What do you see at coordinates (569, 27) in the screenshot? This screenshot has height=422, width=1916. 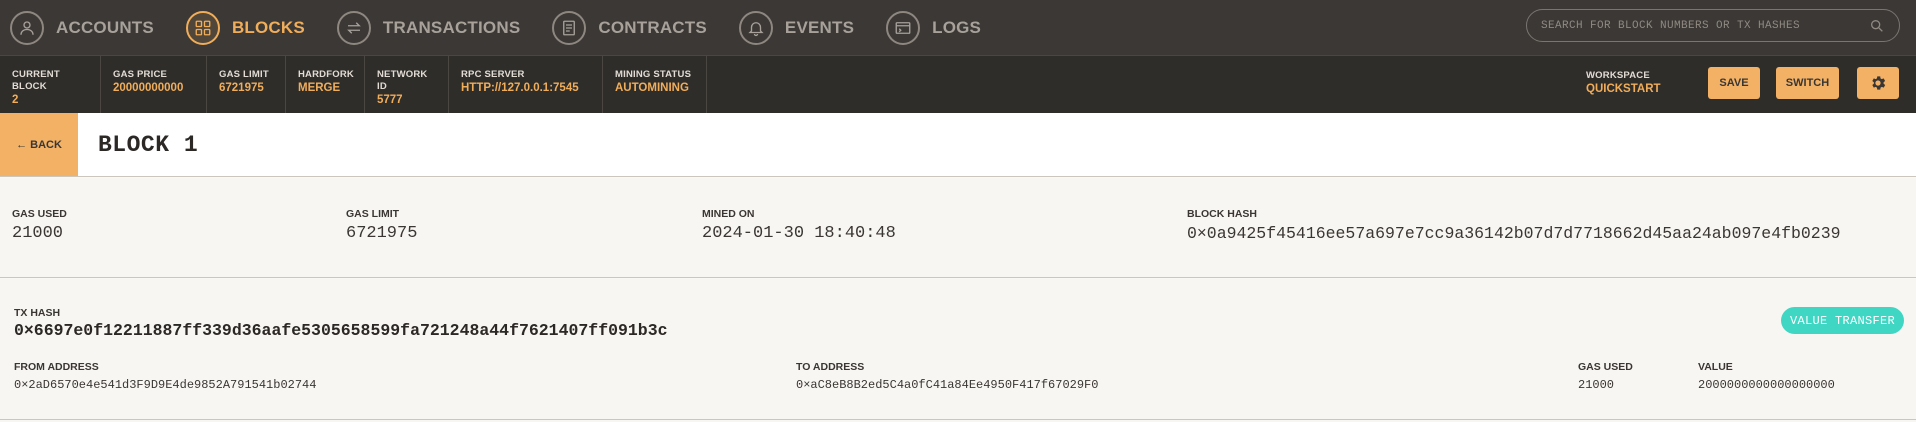 I see `document-icon` at bounding box center [569, 27].